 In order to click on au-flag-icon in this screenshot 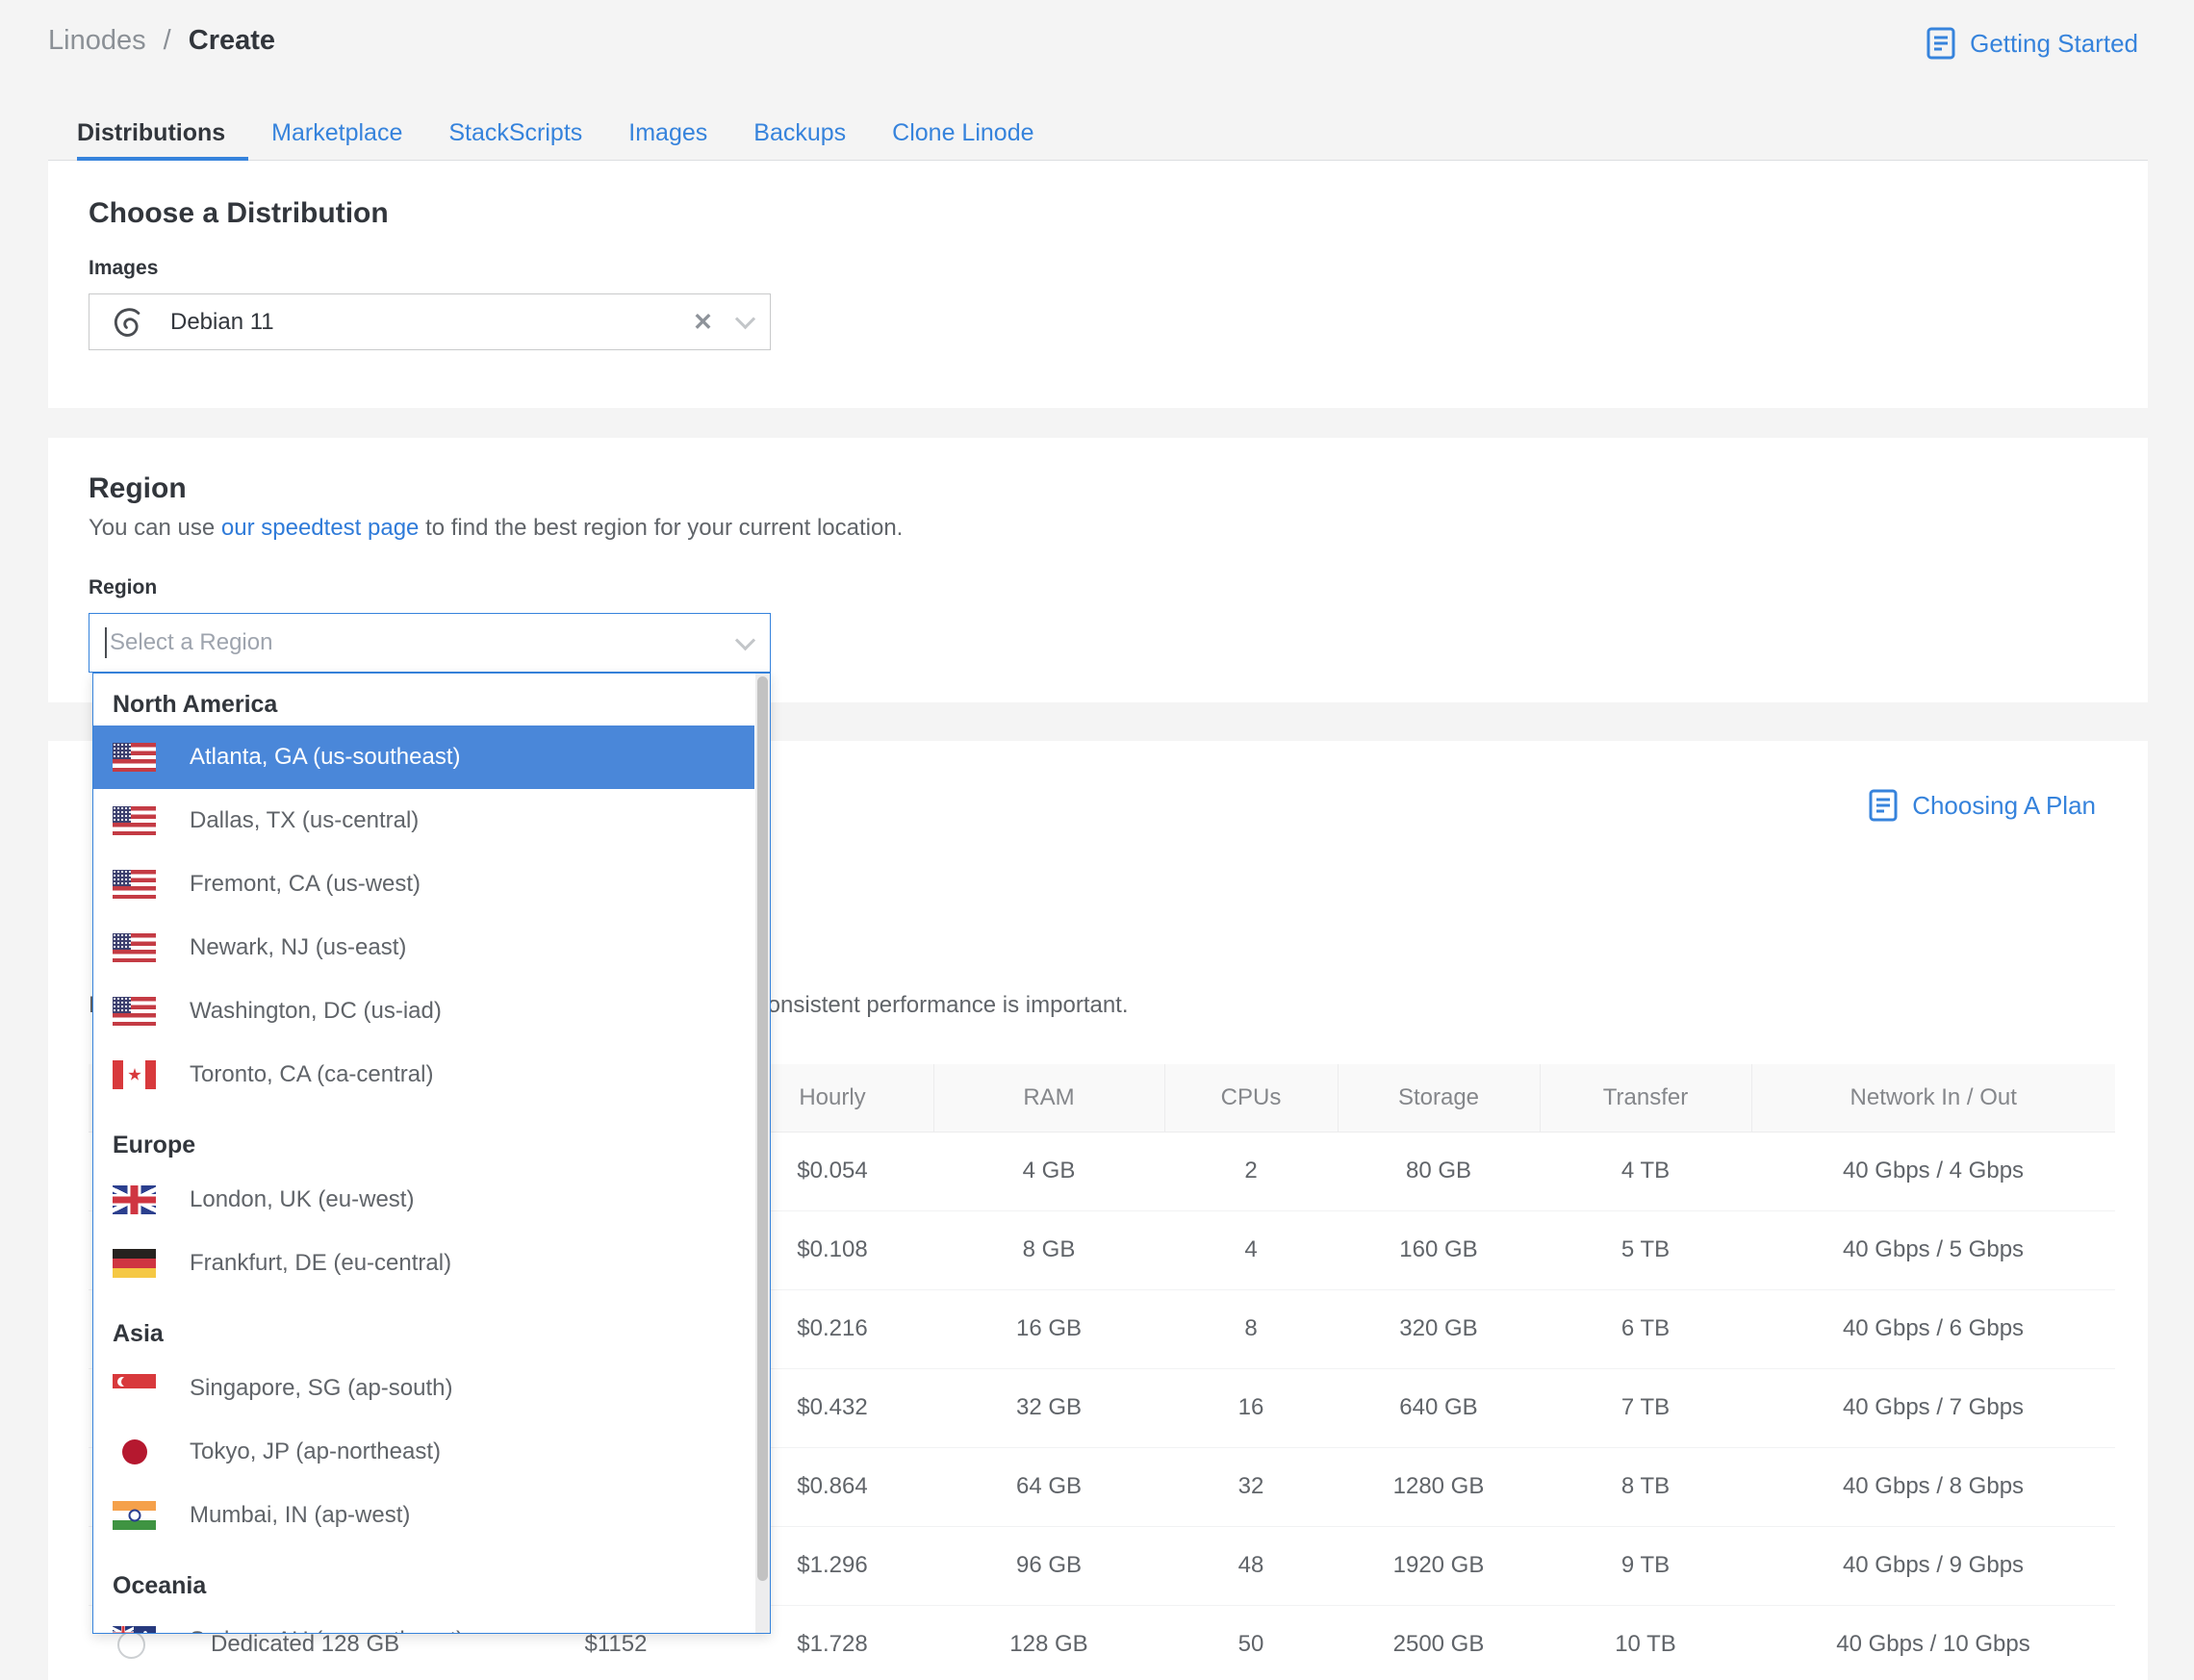, I will do `click(134, 1630)`.